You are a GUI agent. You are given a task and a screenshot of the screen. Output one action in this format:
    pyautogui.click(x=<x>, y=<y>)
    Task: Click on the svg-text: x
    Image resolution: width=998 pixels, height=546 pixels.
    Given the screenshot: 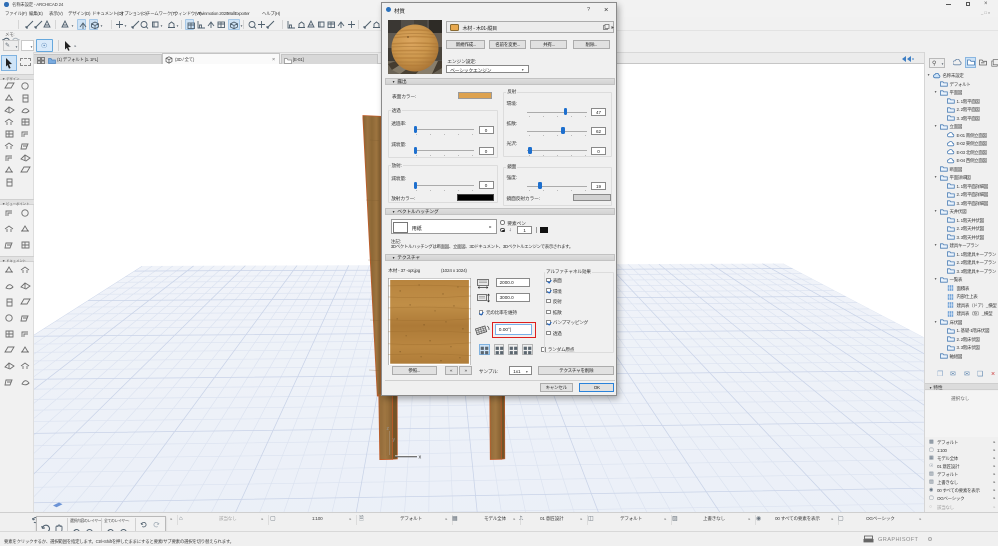 What is the action you would take?
    pyautogui.click(x=420, y=458)
    